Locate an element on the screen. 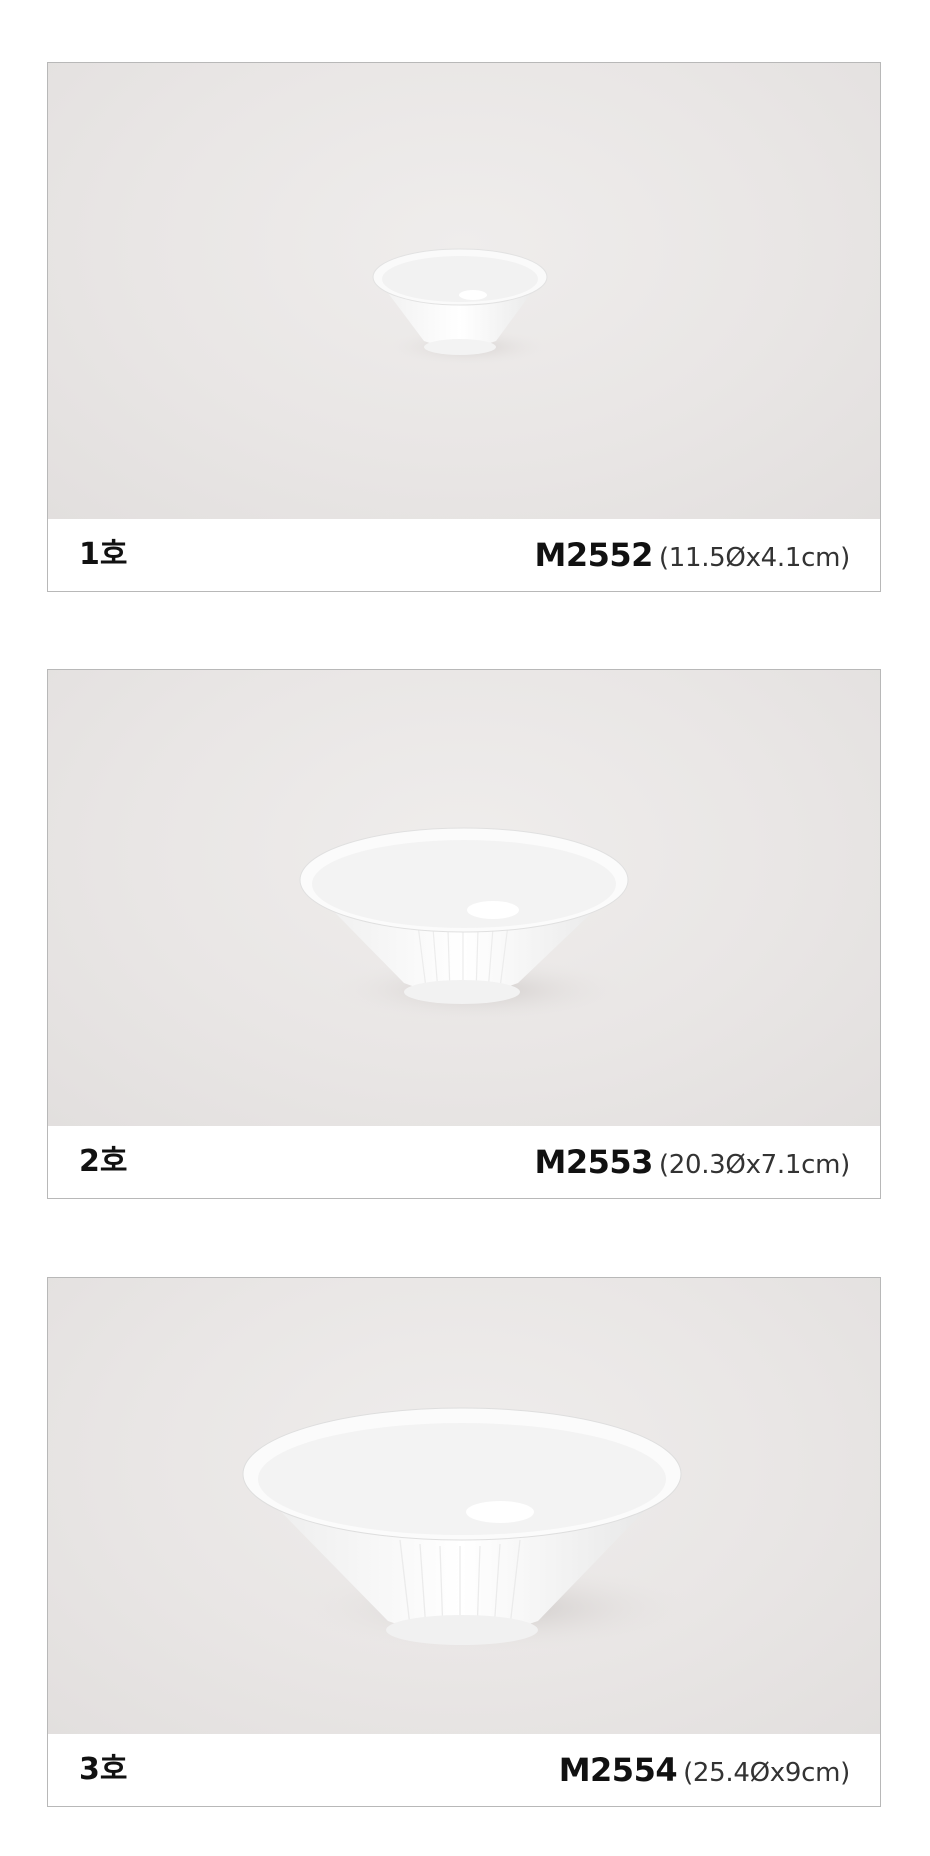  size-label: 1호 is located at coordinates (103, 554).